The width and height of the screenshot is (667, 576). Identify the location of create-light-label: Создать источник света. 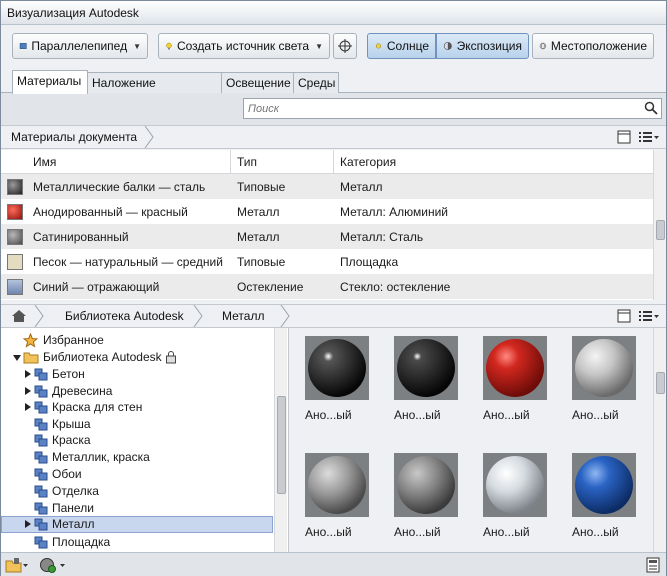
(243, 46).